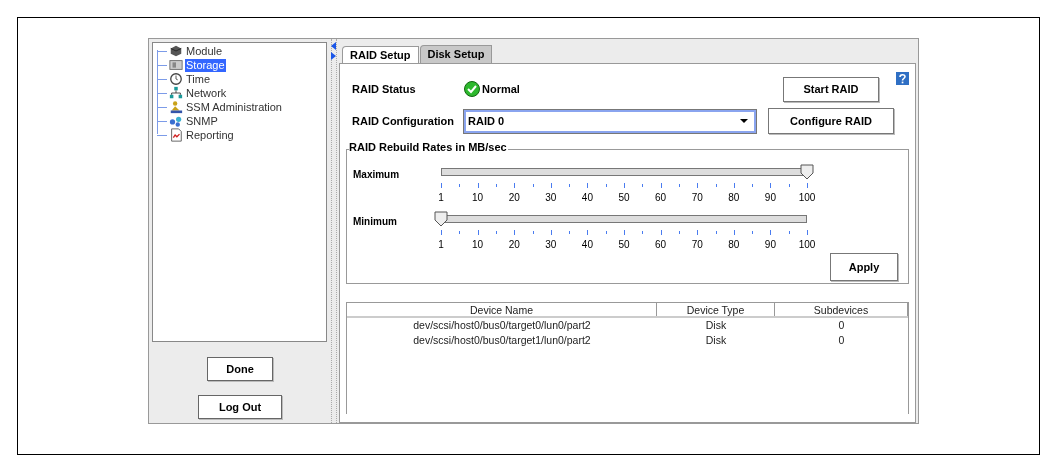 The width and height of the screenshot is (1058, 471). What do you see at coordinates (234, 107) in the screenshot?
I see `tree-item: SSM Administration` at bounding box center [234, 107].